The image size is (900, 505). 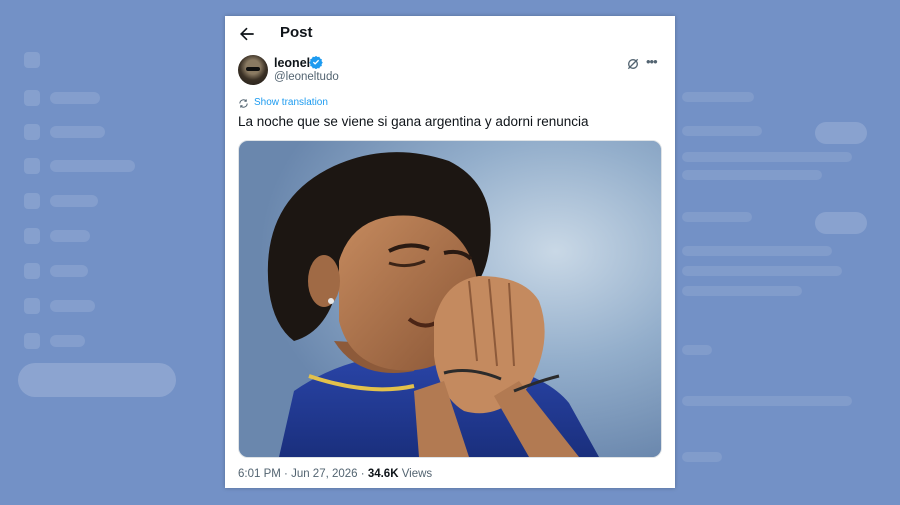 I want to click on translate-icon, so click(x=243, y=103).